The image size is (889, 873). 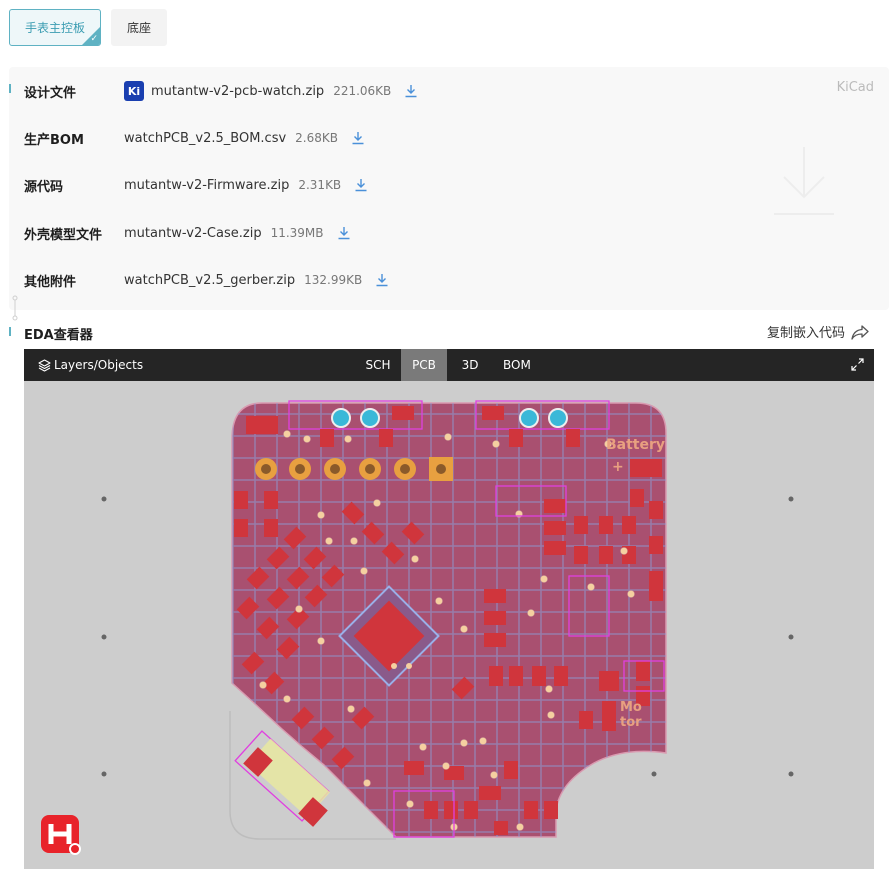 I want to click on silk-plus-label: +, so click(x=618, y=467).